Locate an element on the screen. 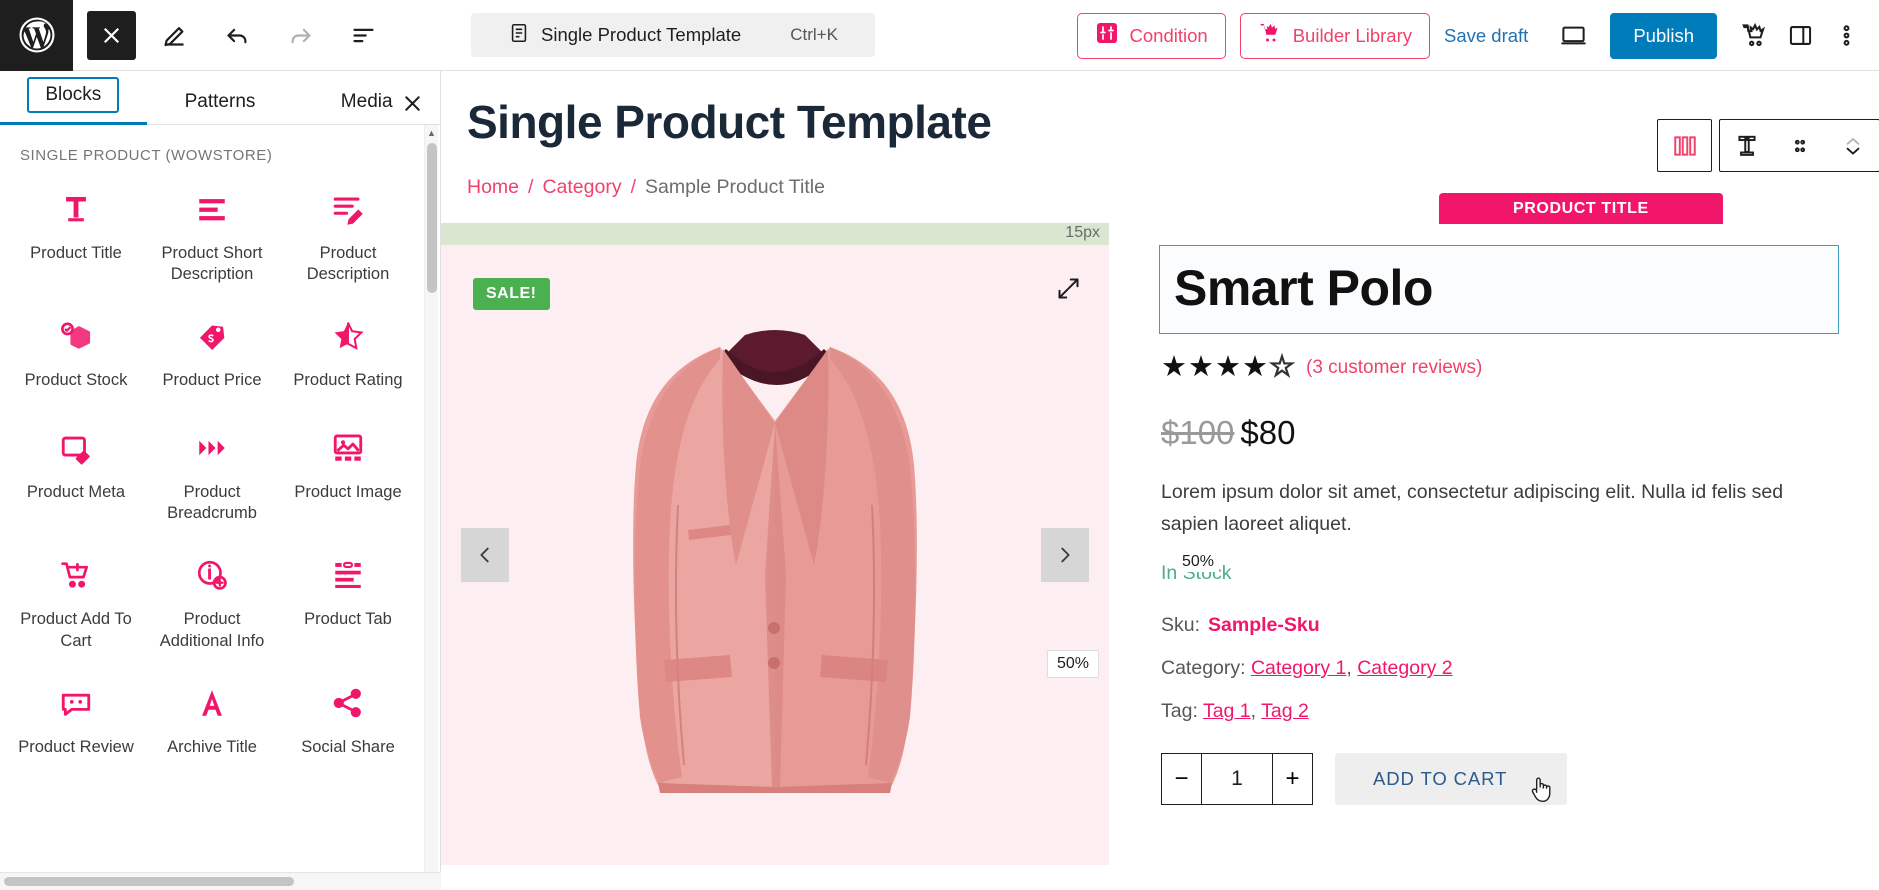 This screenshot has width=1879, height=890. category-link-2: Category 2 is located at coordinates (1404, 668).